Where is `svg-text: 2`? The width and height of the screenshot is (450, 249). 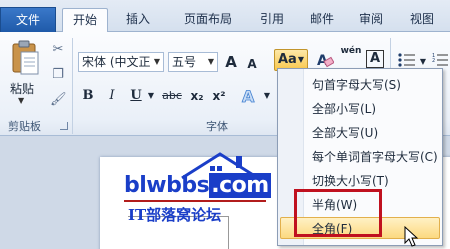
svg-text: 2 is located at coordinates (433, 61).